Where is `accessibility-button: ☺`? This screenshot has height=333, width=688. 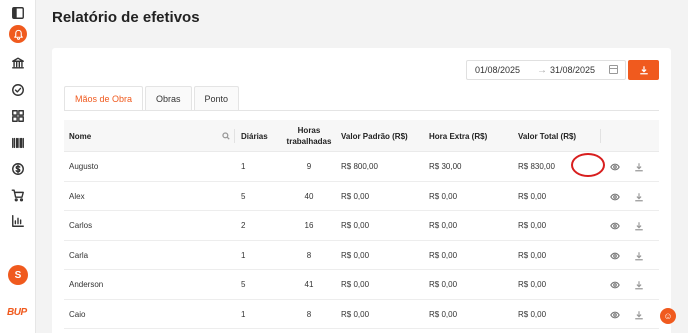
accessibility-button: ☺ is located at coordinates (668, 316).